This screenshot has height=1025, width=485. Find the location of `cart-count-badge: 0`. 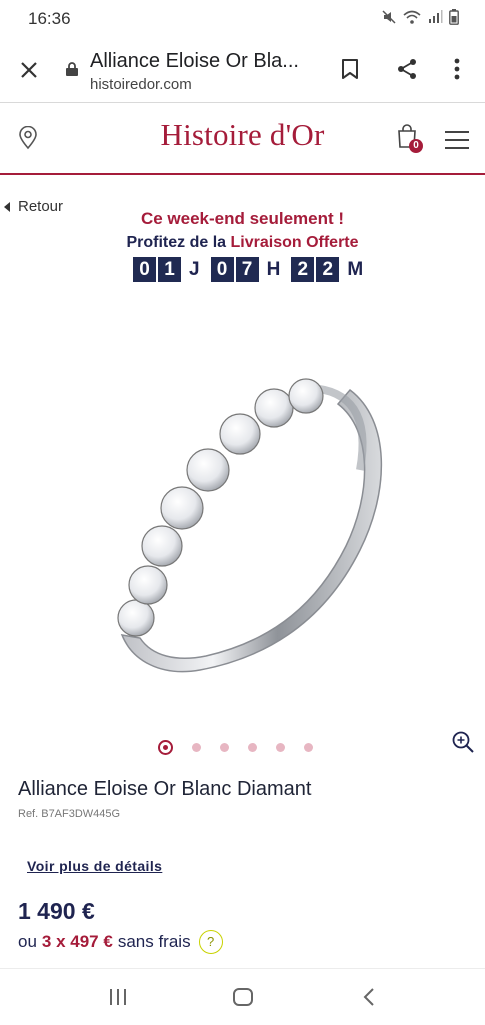

cart-count-badge: 0 is located at coordinates (416, 146).